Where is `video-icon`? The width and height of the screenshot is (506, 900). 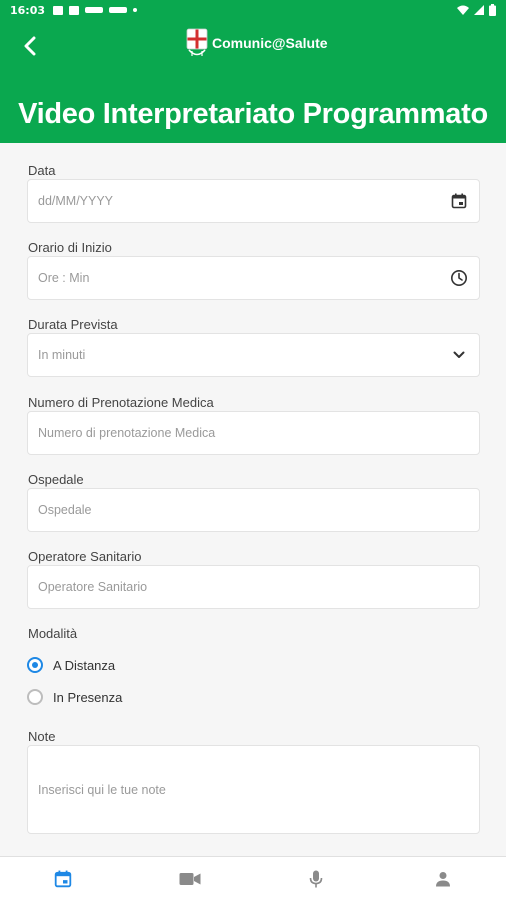 video-icon is located at coordinates (190, 878).